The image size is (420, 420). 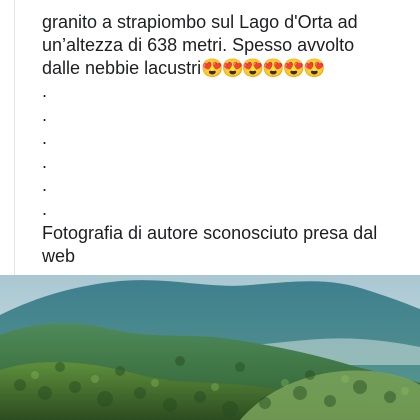 What do you see at coordinates (263, 68) in the screenshot?
I see `heart-eyes-emoji-icon: 😍😍😍😍😍😍` at bounding box center [263, 68].